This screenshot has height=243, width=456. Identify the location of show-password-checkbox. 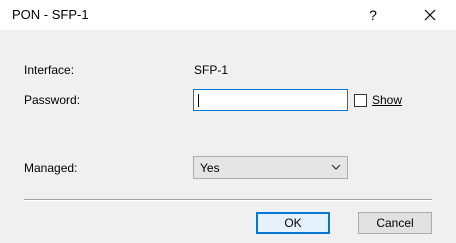
(360, 100).